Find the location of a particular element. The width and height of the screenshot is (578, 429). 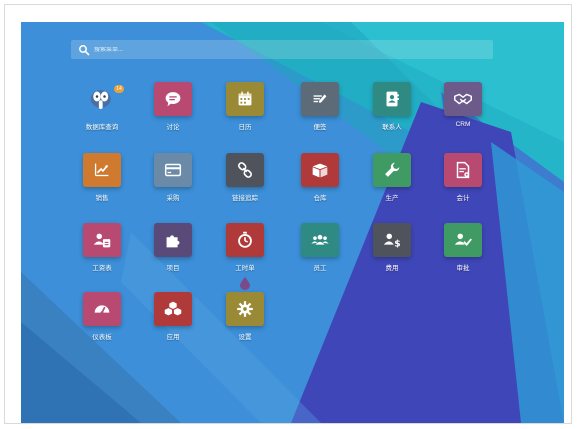

app-approvals: 审批 is located at coordinates (463, 255).